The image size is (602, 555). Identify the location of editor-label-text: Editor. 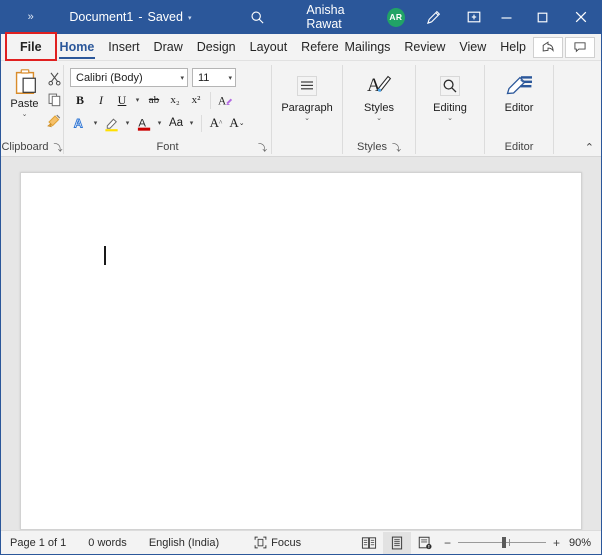
(519, 147).